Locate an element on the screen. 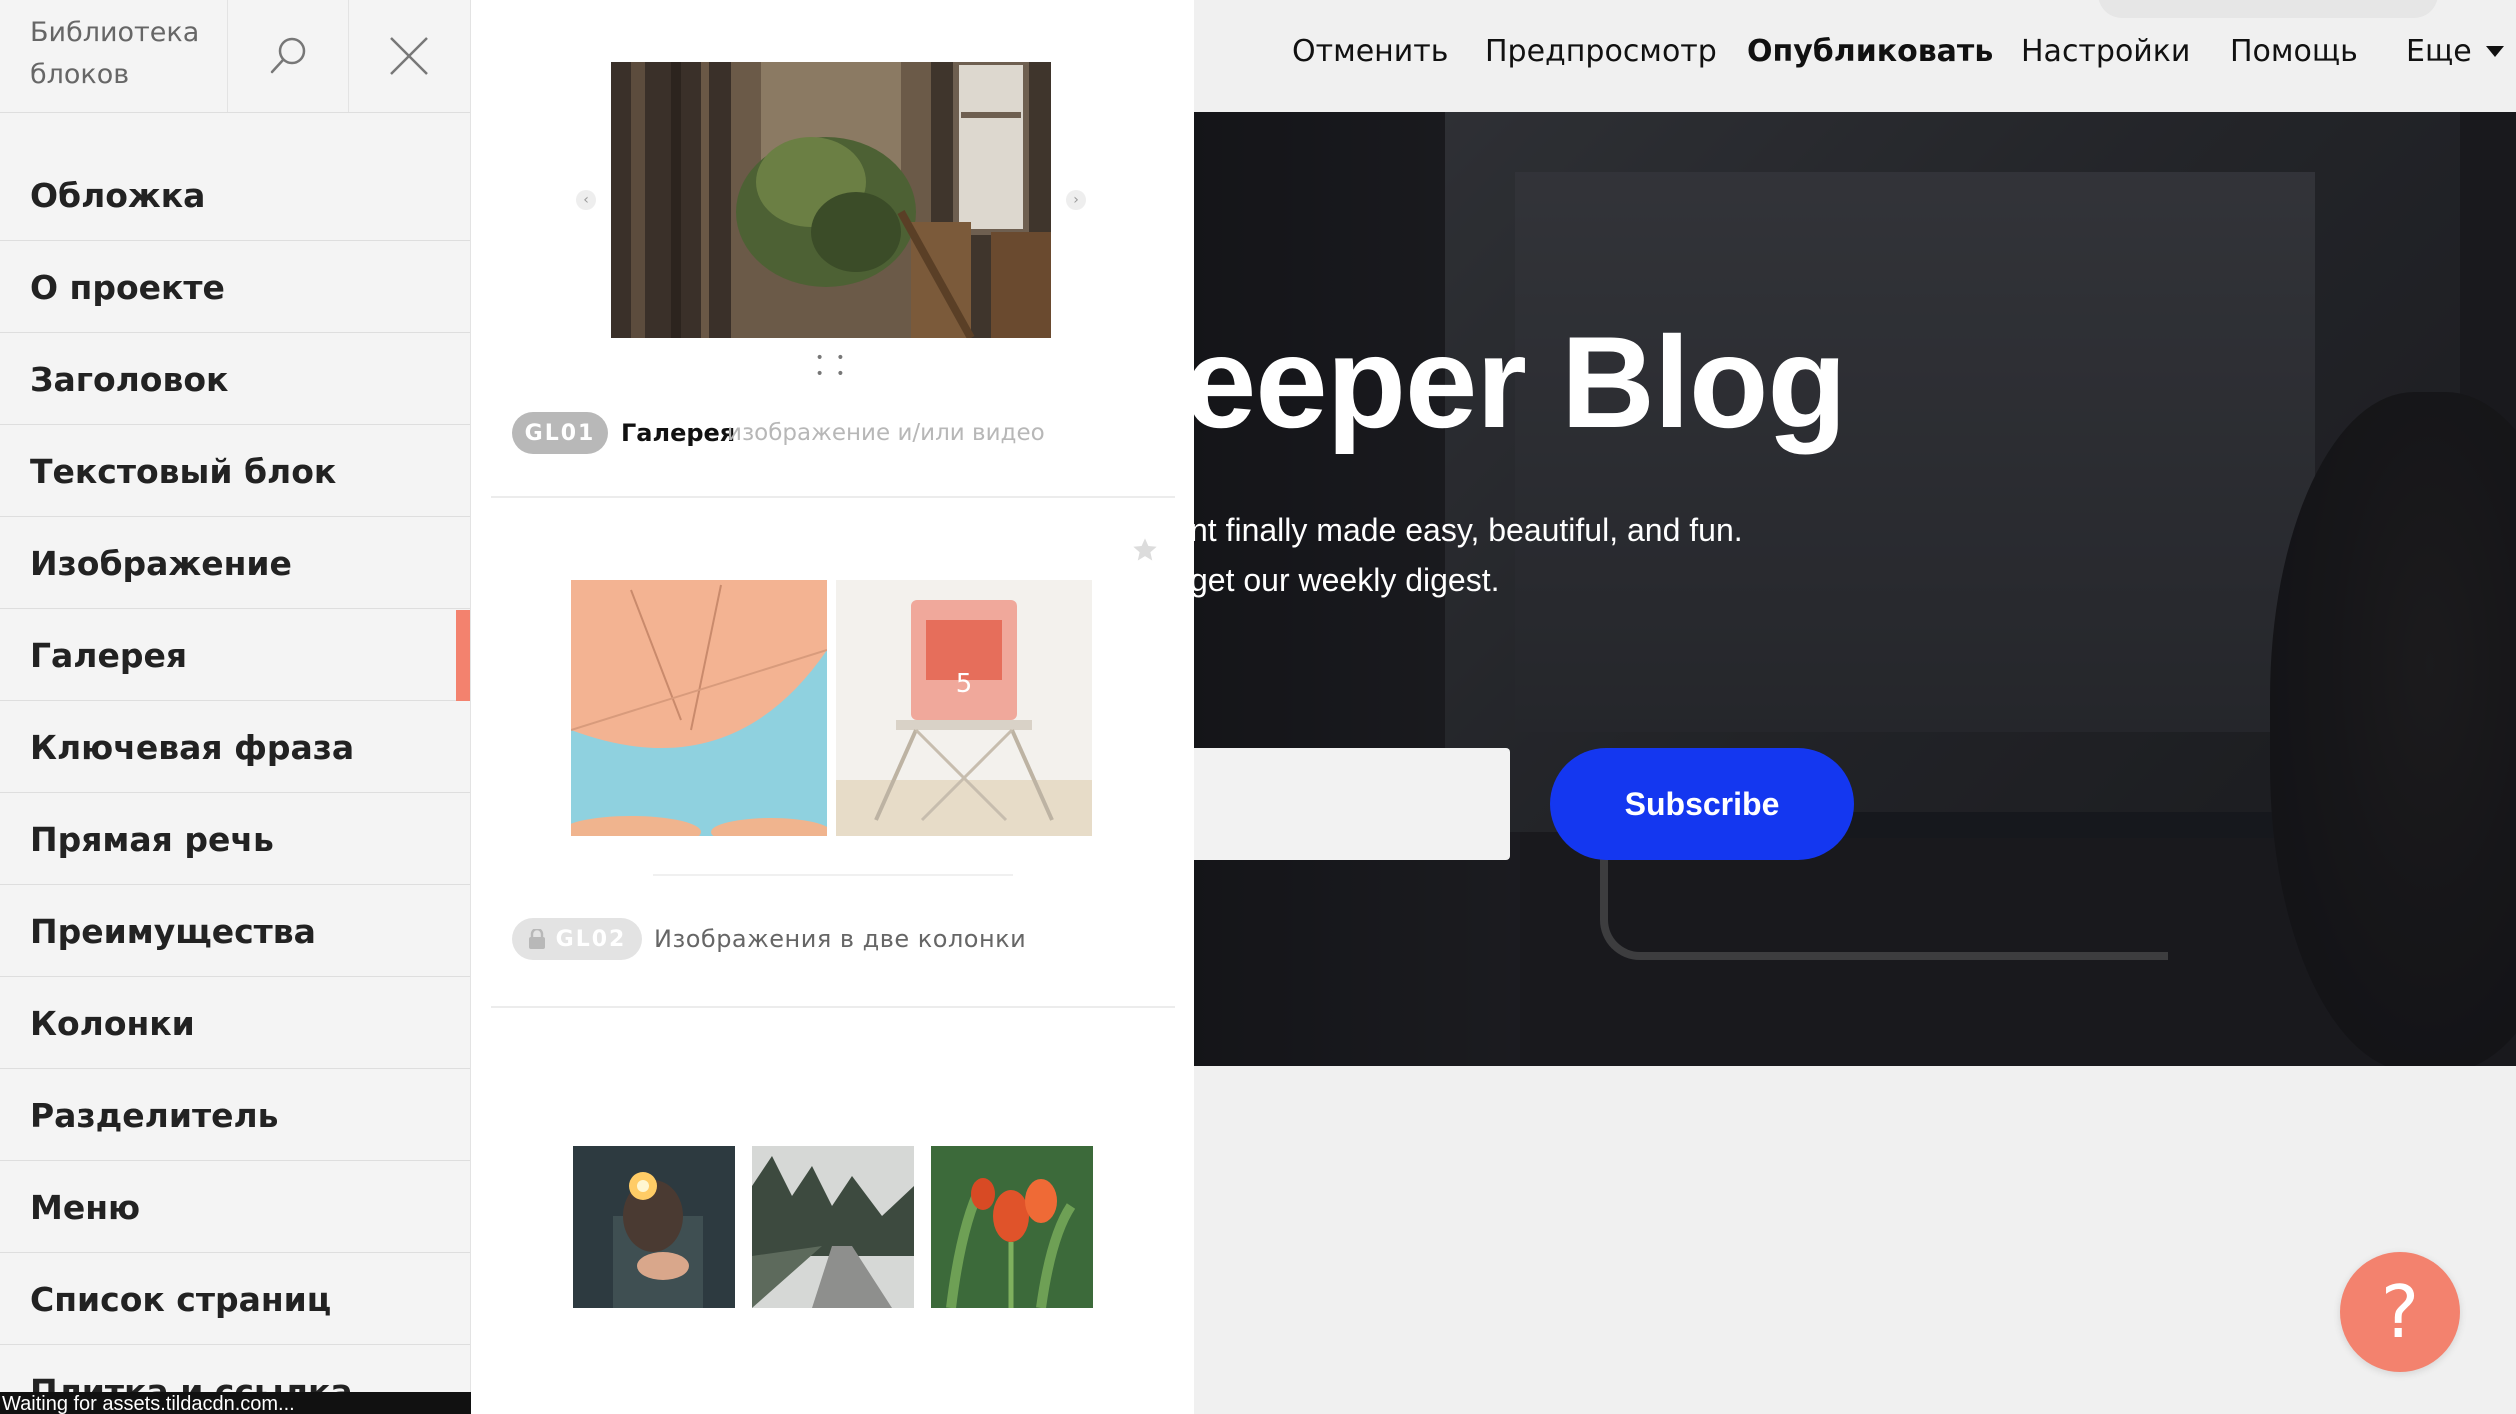  sidebar-item-about: О проекте is located at coordinates (235, 287).